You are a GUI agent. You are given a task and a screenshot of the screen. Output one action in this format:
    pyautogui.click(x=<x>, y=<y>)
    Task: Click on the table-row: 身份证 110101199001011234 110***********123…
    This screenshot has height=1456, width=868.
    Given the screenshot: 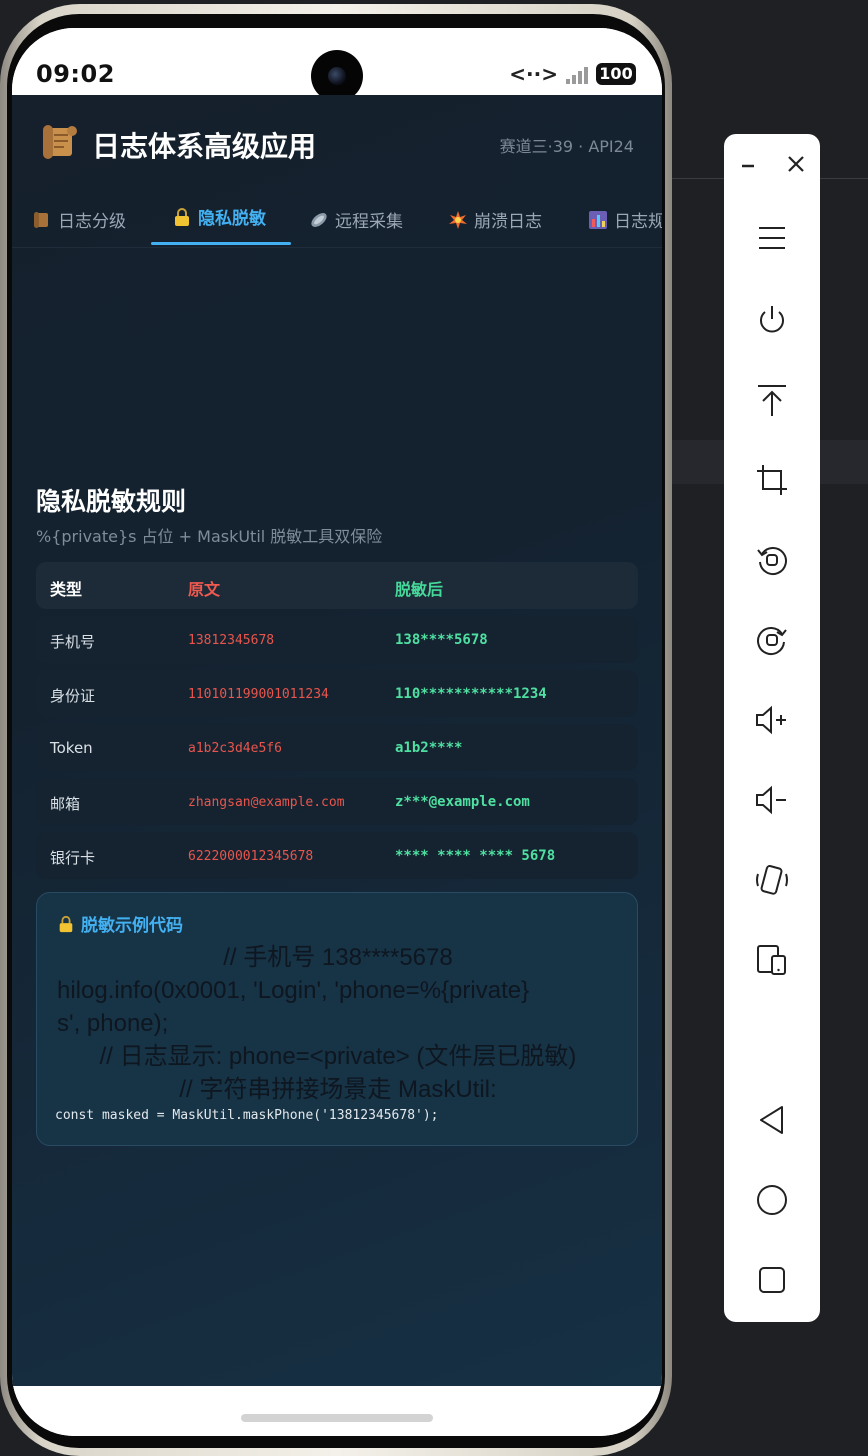 What is the action you would take?
    pyautogui.click(x=337, y=693)
    